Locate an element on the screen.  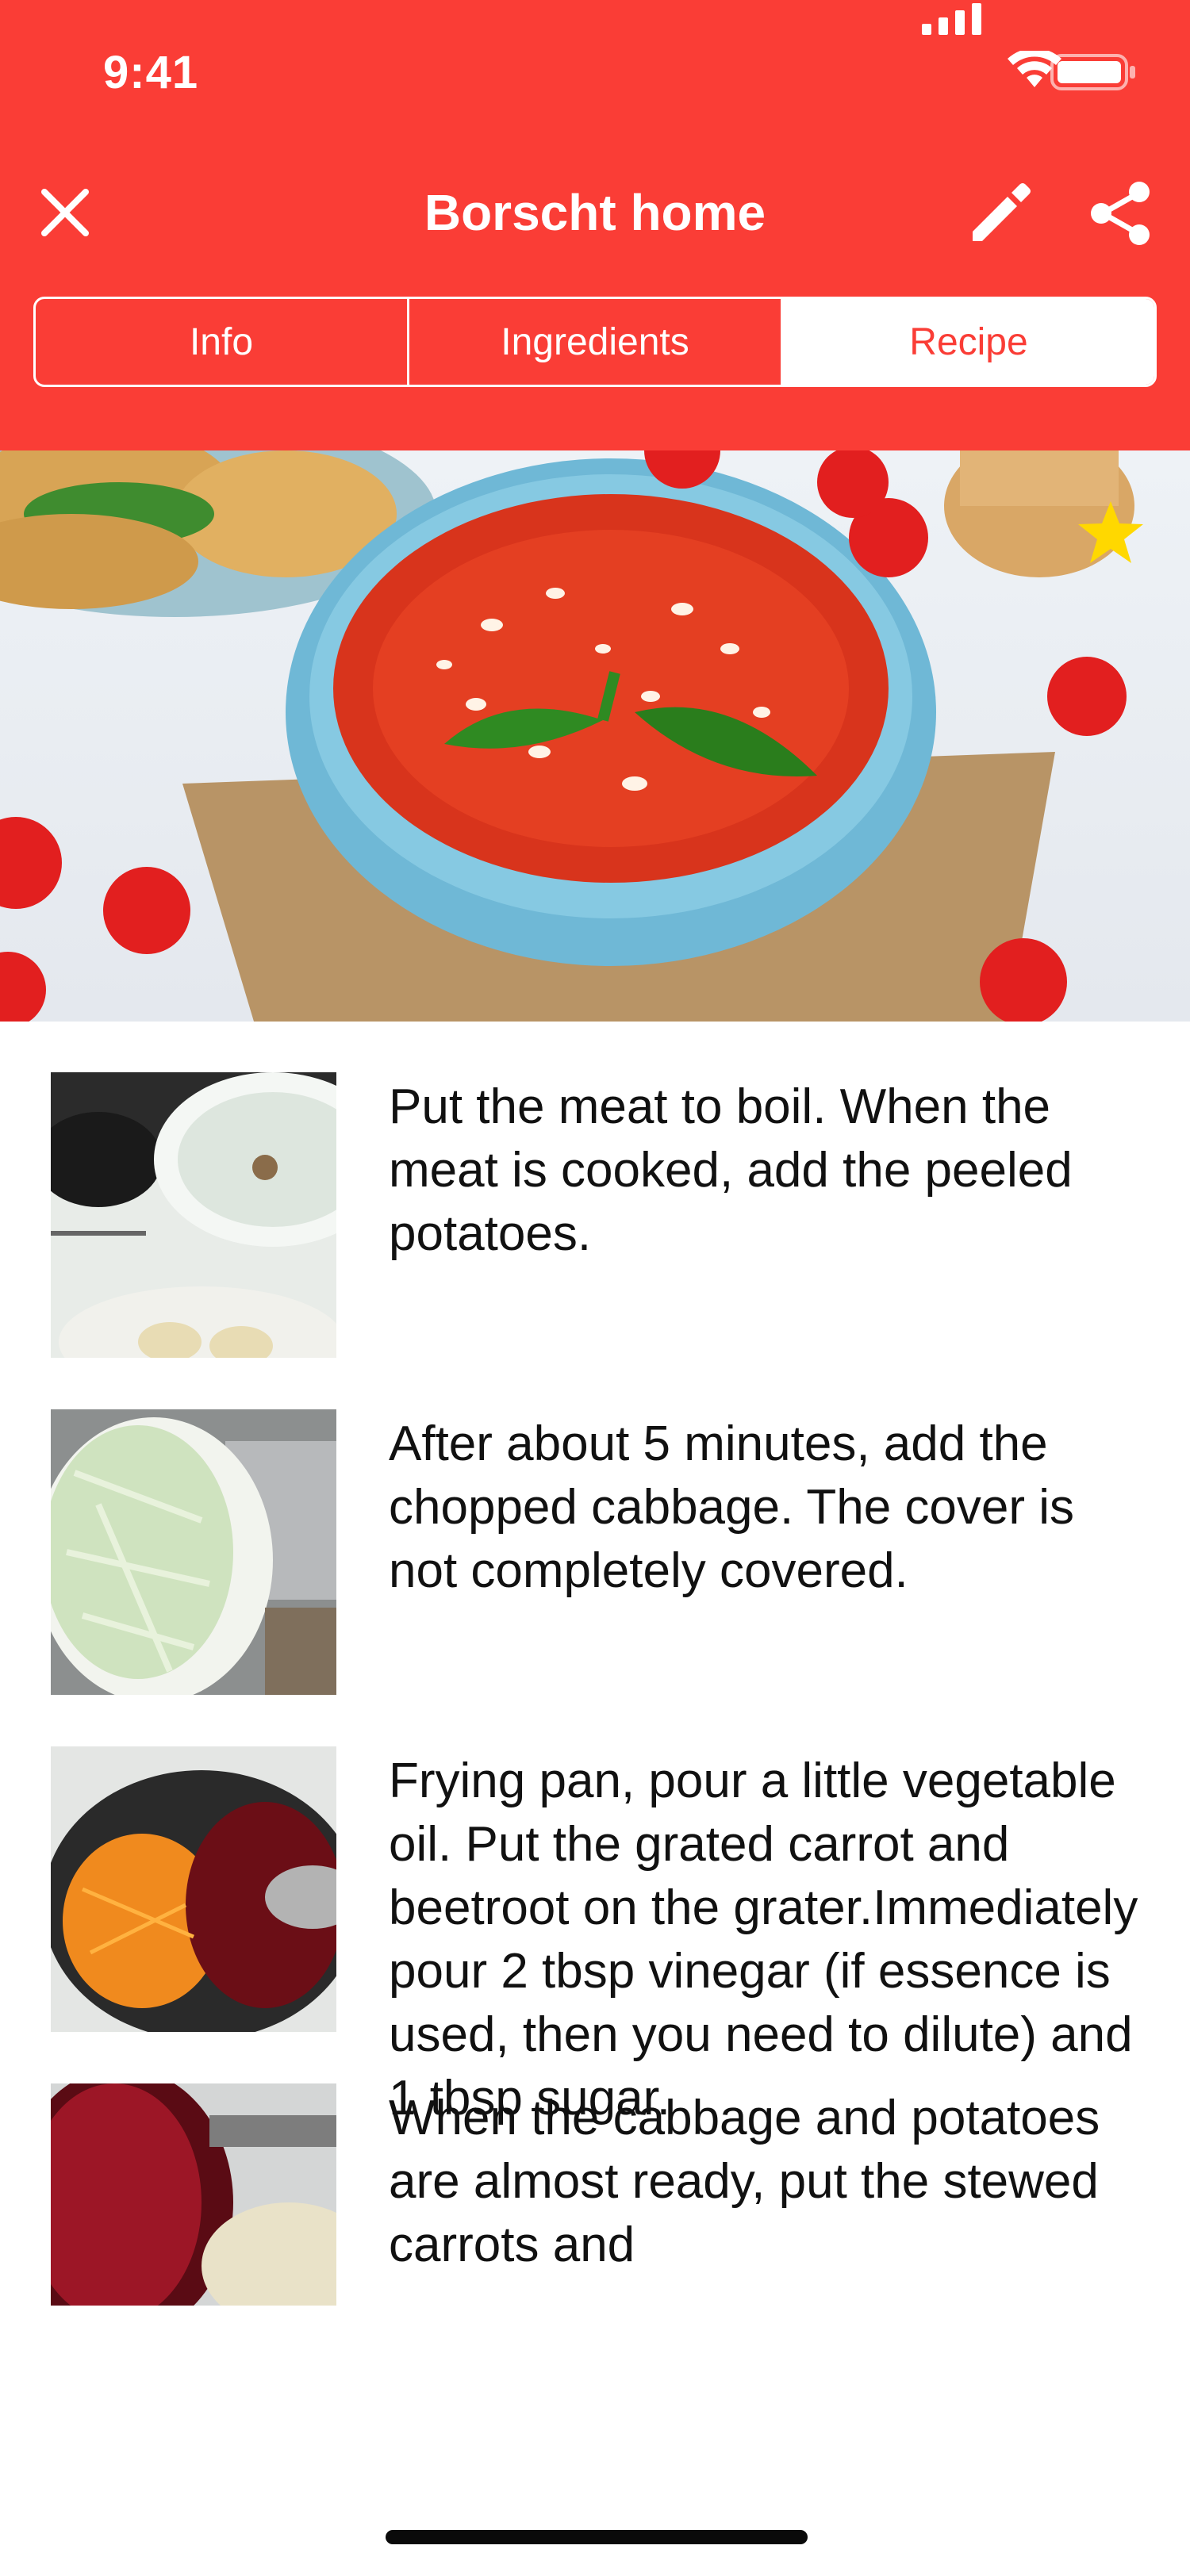
tab-bar: Info Ingredients Recipe is located at coordinates (595, 342).